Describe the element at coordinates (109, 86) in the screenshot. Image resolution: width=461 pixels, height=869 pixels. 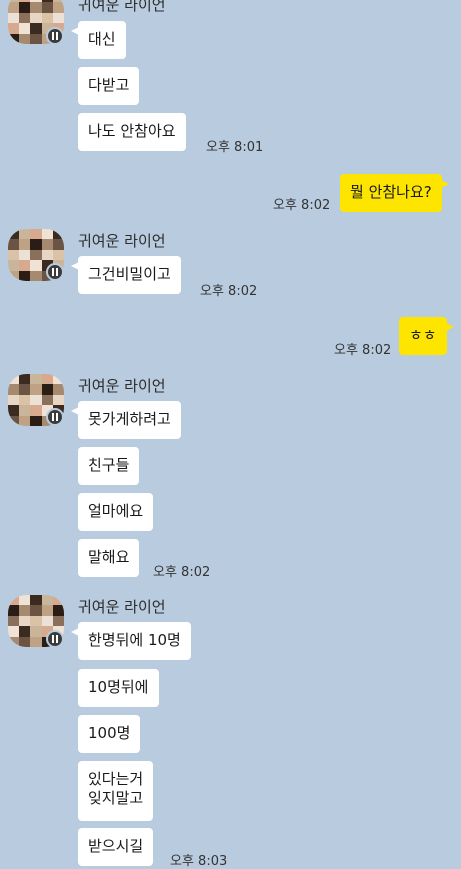
I see `message-bubble: 다받고` at that location.